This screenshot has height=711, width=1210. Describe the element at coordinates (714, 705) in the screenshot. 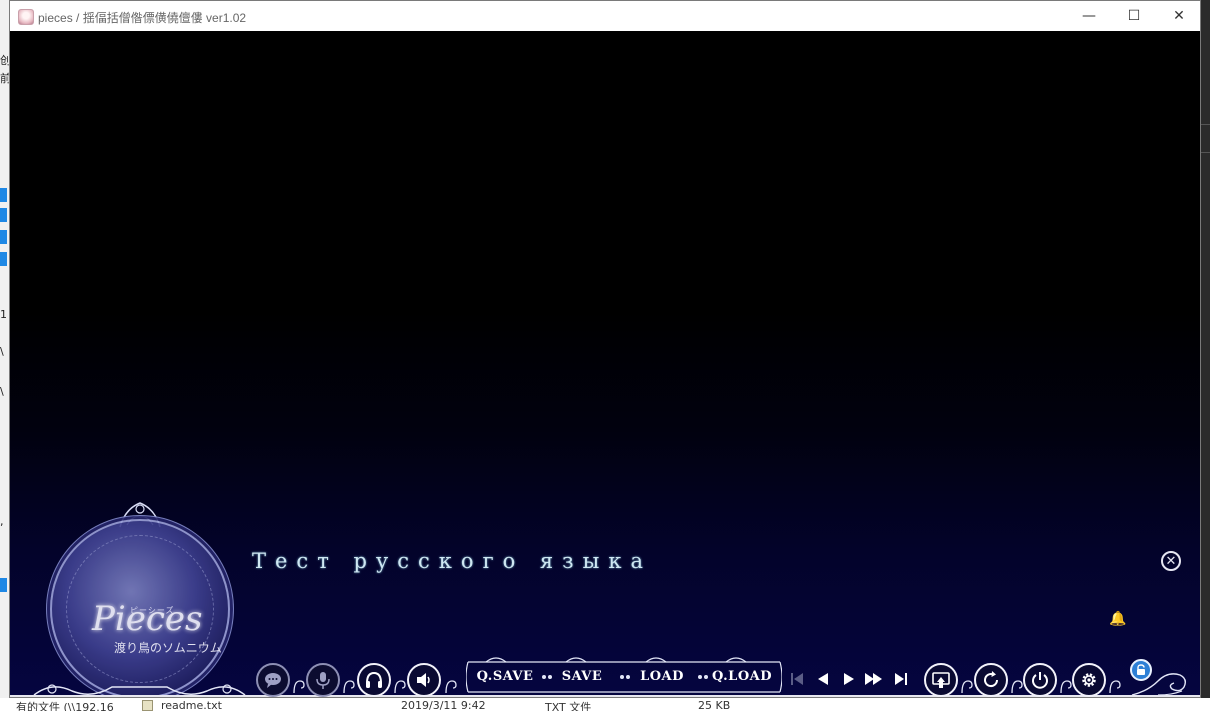

I see `bg-file-size: 25 KB` at that location.